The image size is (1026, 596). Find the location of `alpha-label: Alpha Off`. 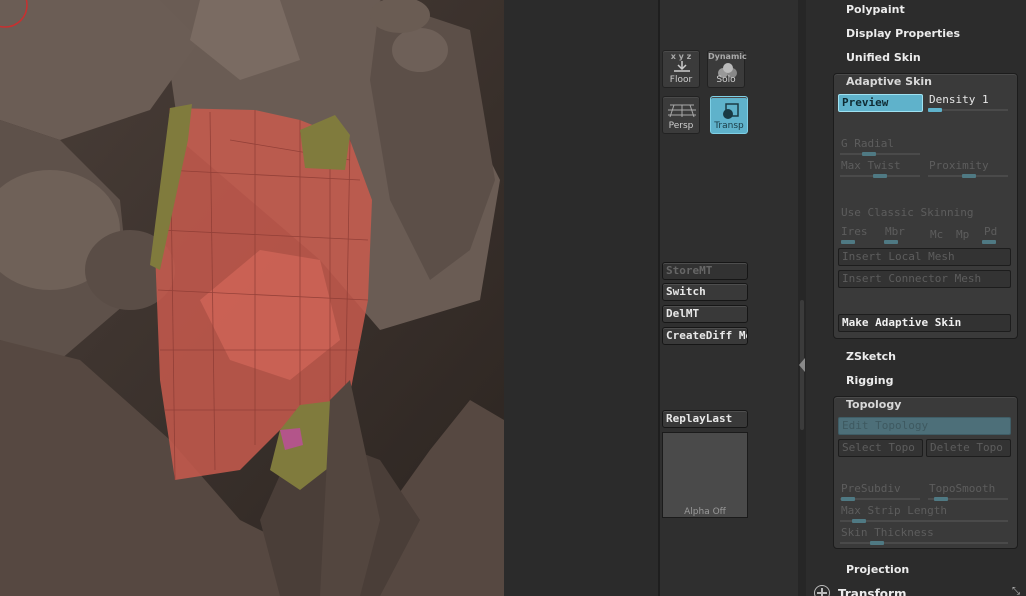

alpha-label: Alpha Off is located at coordinates (705, 512).